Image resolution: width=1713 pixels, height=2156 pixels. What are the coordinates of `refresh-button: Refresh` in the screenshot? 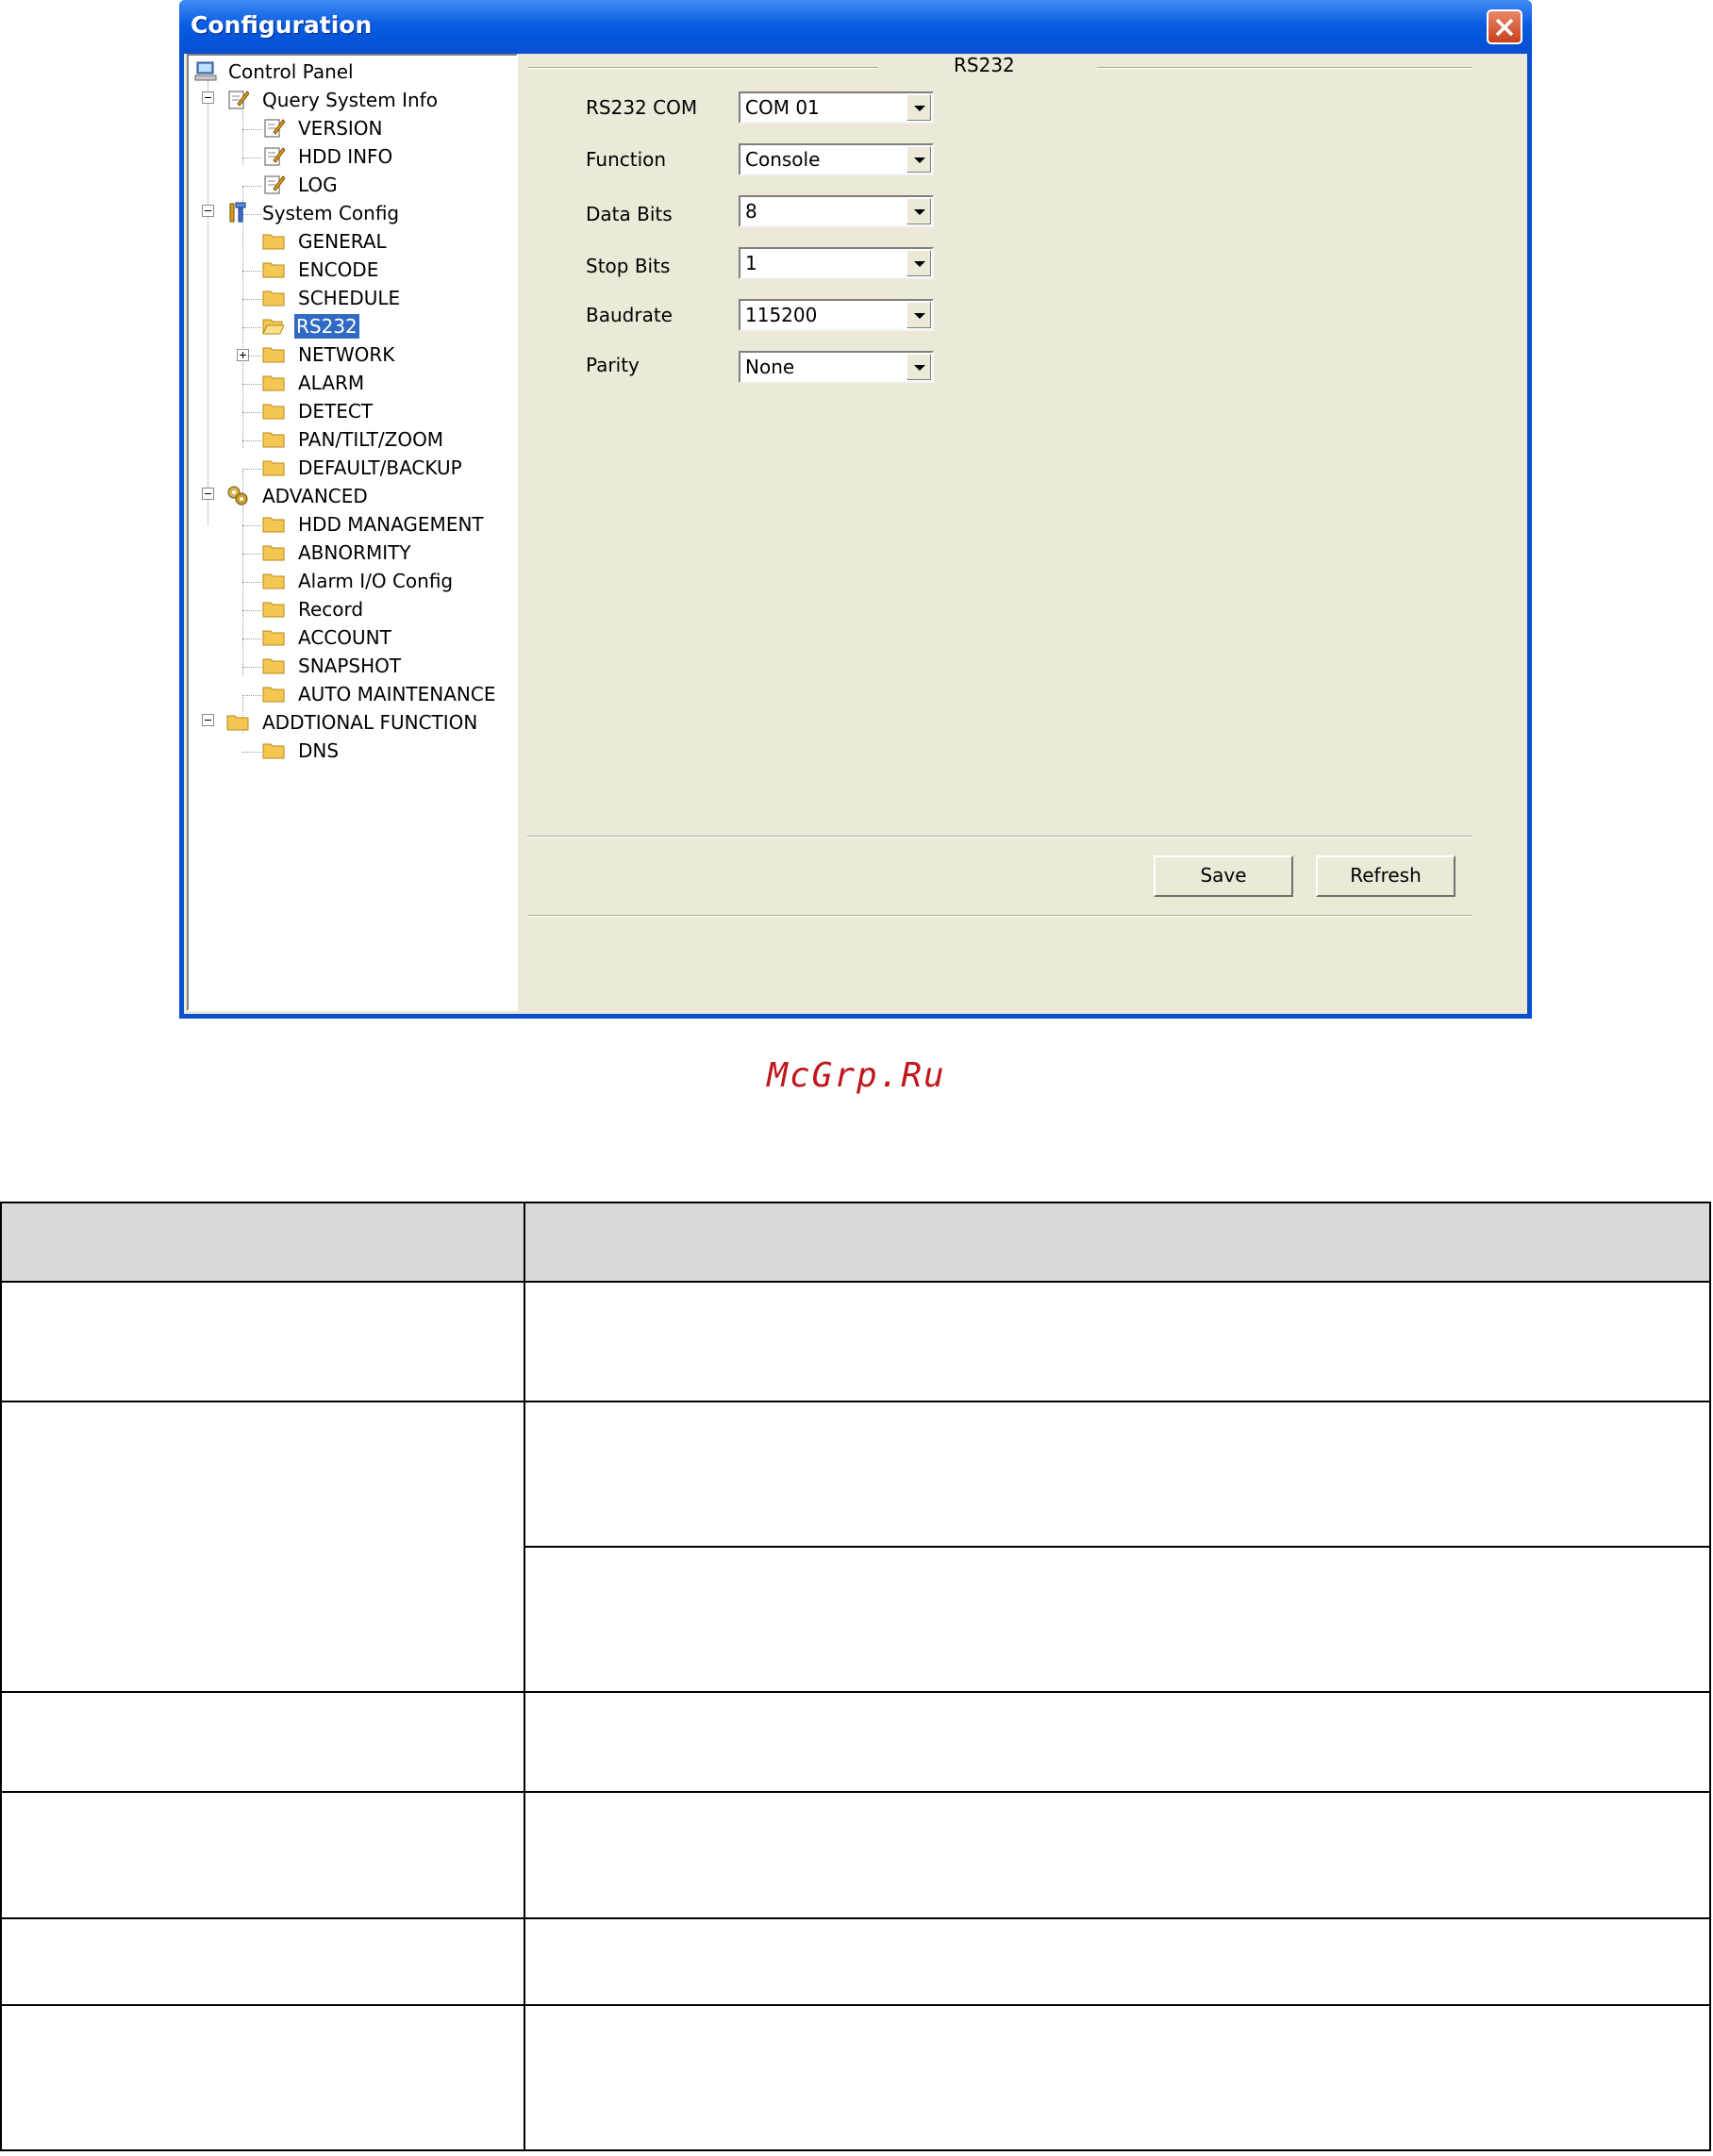 It's located at (1385, 876).